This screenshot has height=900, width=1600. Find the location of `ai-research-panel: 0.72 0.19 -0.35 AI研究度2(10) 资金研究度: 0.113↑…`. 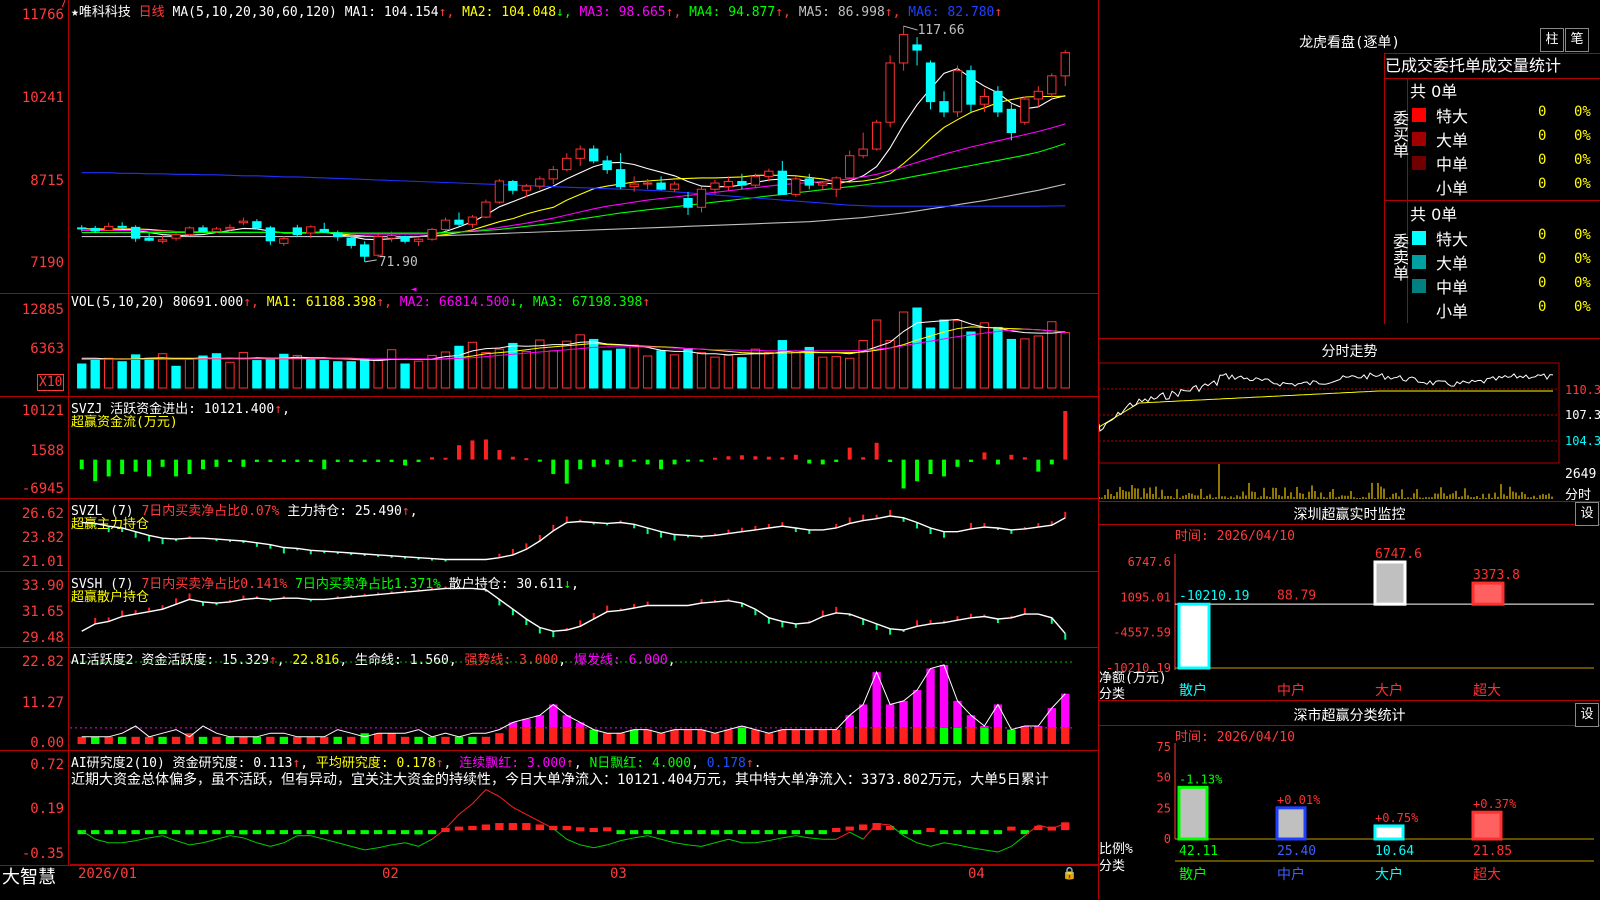

ai-research-panel: 0.72 0.19 -0.35 AI研究度2(10) 资金研究度: 0.113↑… is located at coordinates (549, 808).